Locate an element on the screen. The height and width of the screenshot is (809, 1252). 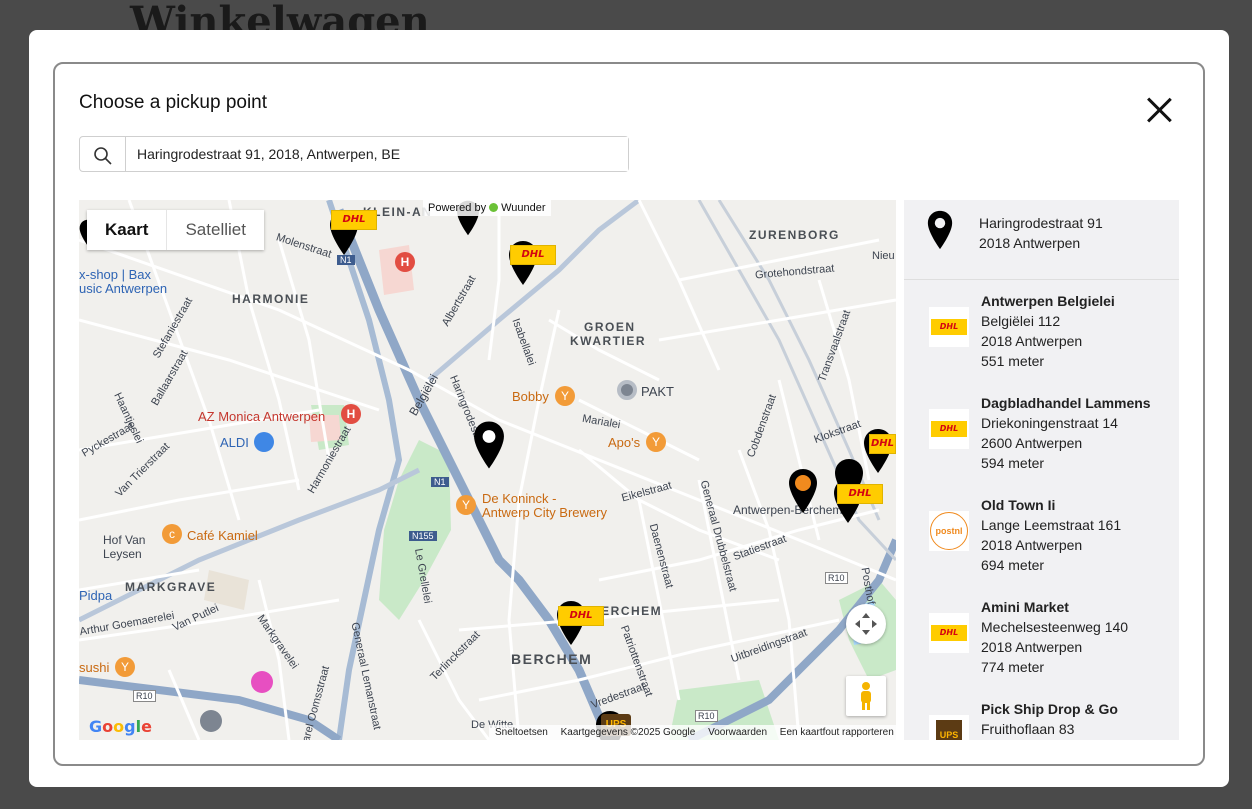
poi-label: AZ Monica Antwerpen is located at coordinates (262, 416).